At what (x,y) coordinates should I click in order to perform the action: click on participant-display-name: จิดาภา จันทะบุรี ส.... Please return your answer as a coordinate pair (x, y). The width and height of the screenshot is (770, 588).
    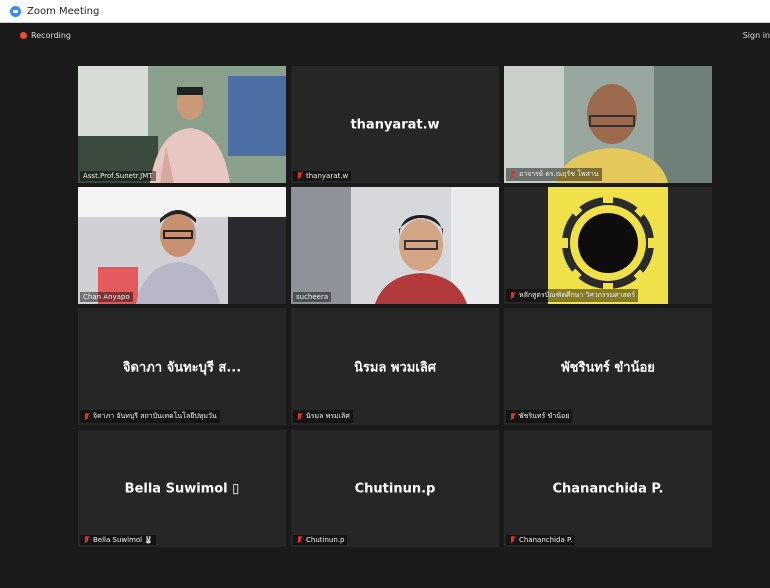
    Looking at the image, I should click on (182, 367).